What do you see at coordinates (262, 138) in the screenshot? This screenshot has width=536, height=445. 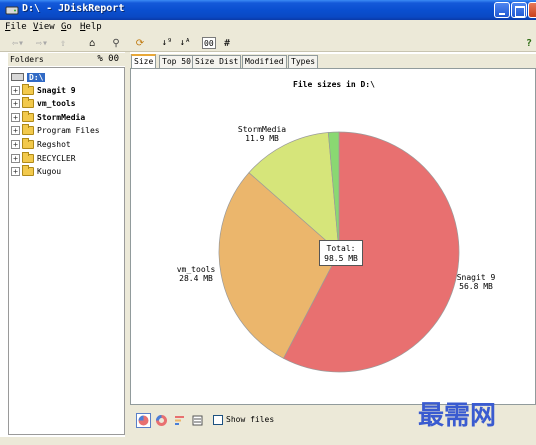 I see `label-stormmedia-value: 11.9 MB` at bounding box center [262, 138].